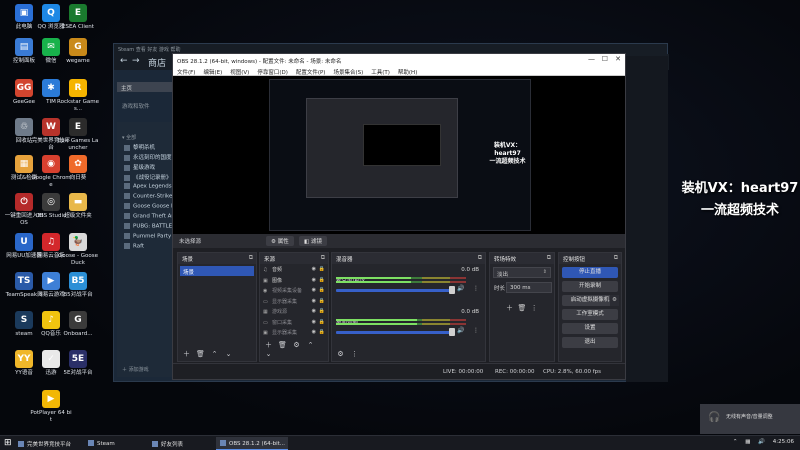 The image size is (800, 450). What do you see at coordinates (647, 219) in the screenshot?
I see `background-window-edge` at bounding box center [647, 219].